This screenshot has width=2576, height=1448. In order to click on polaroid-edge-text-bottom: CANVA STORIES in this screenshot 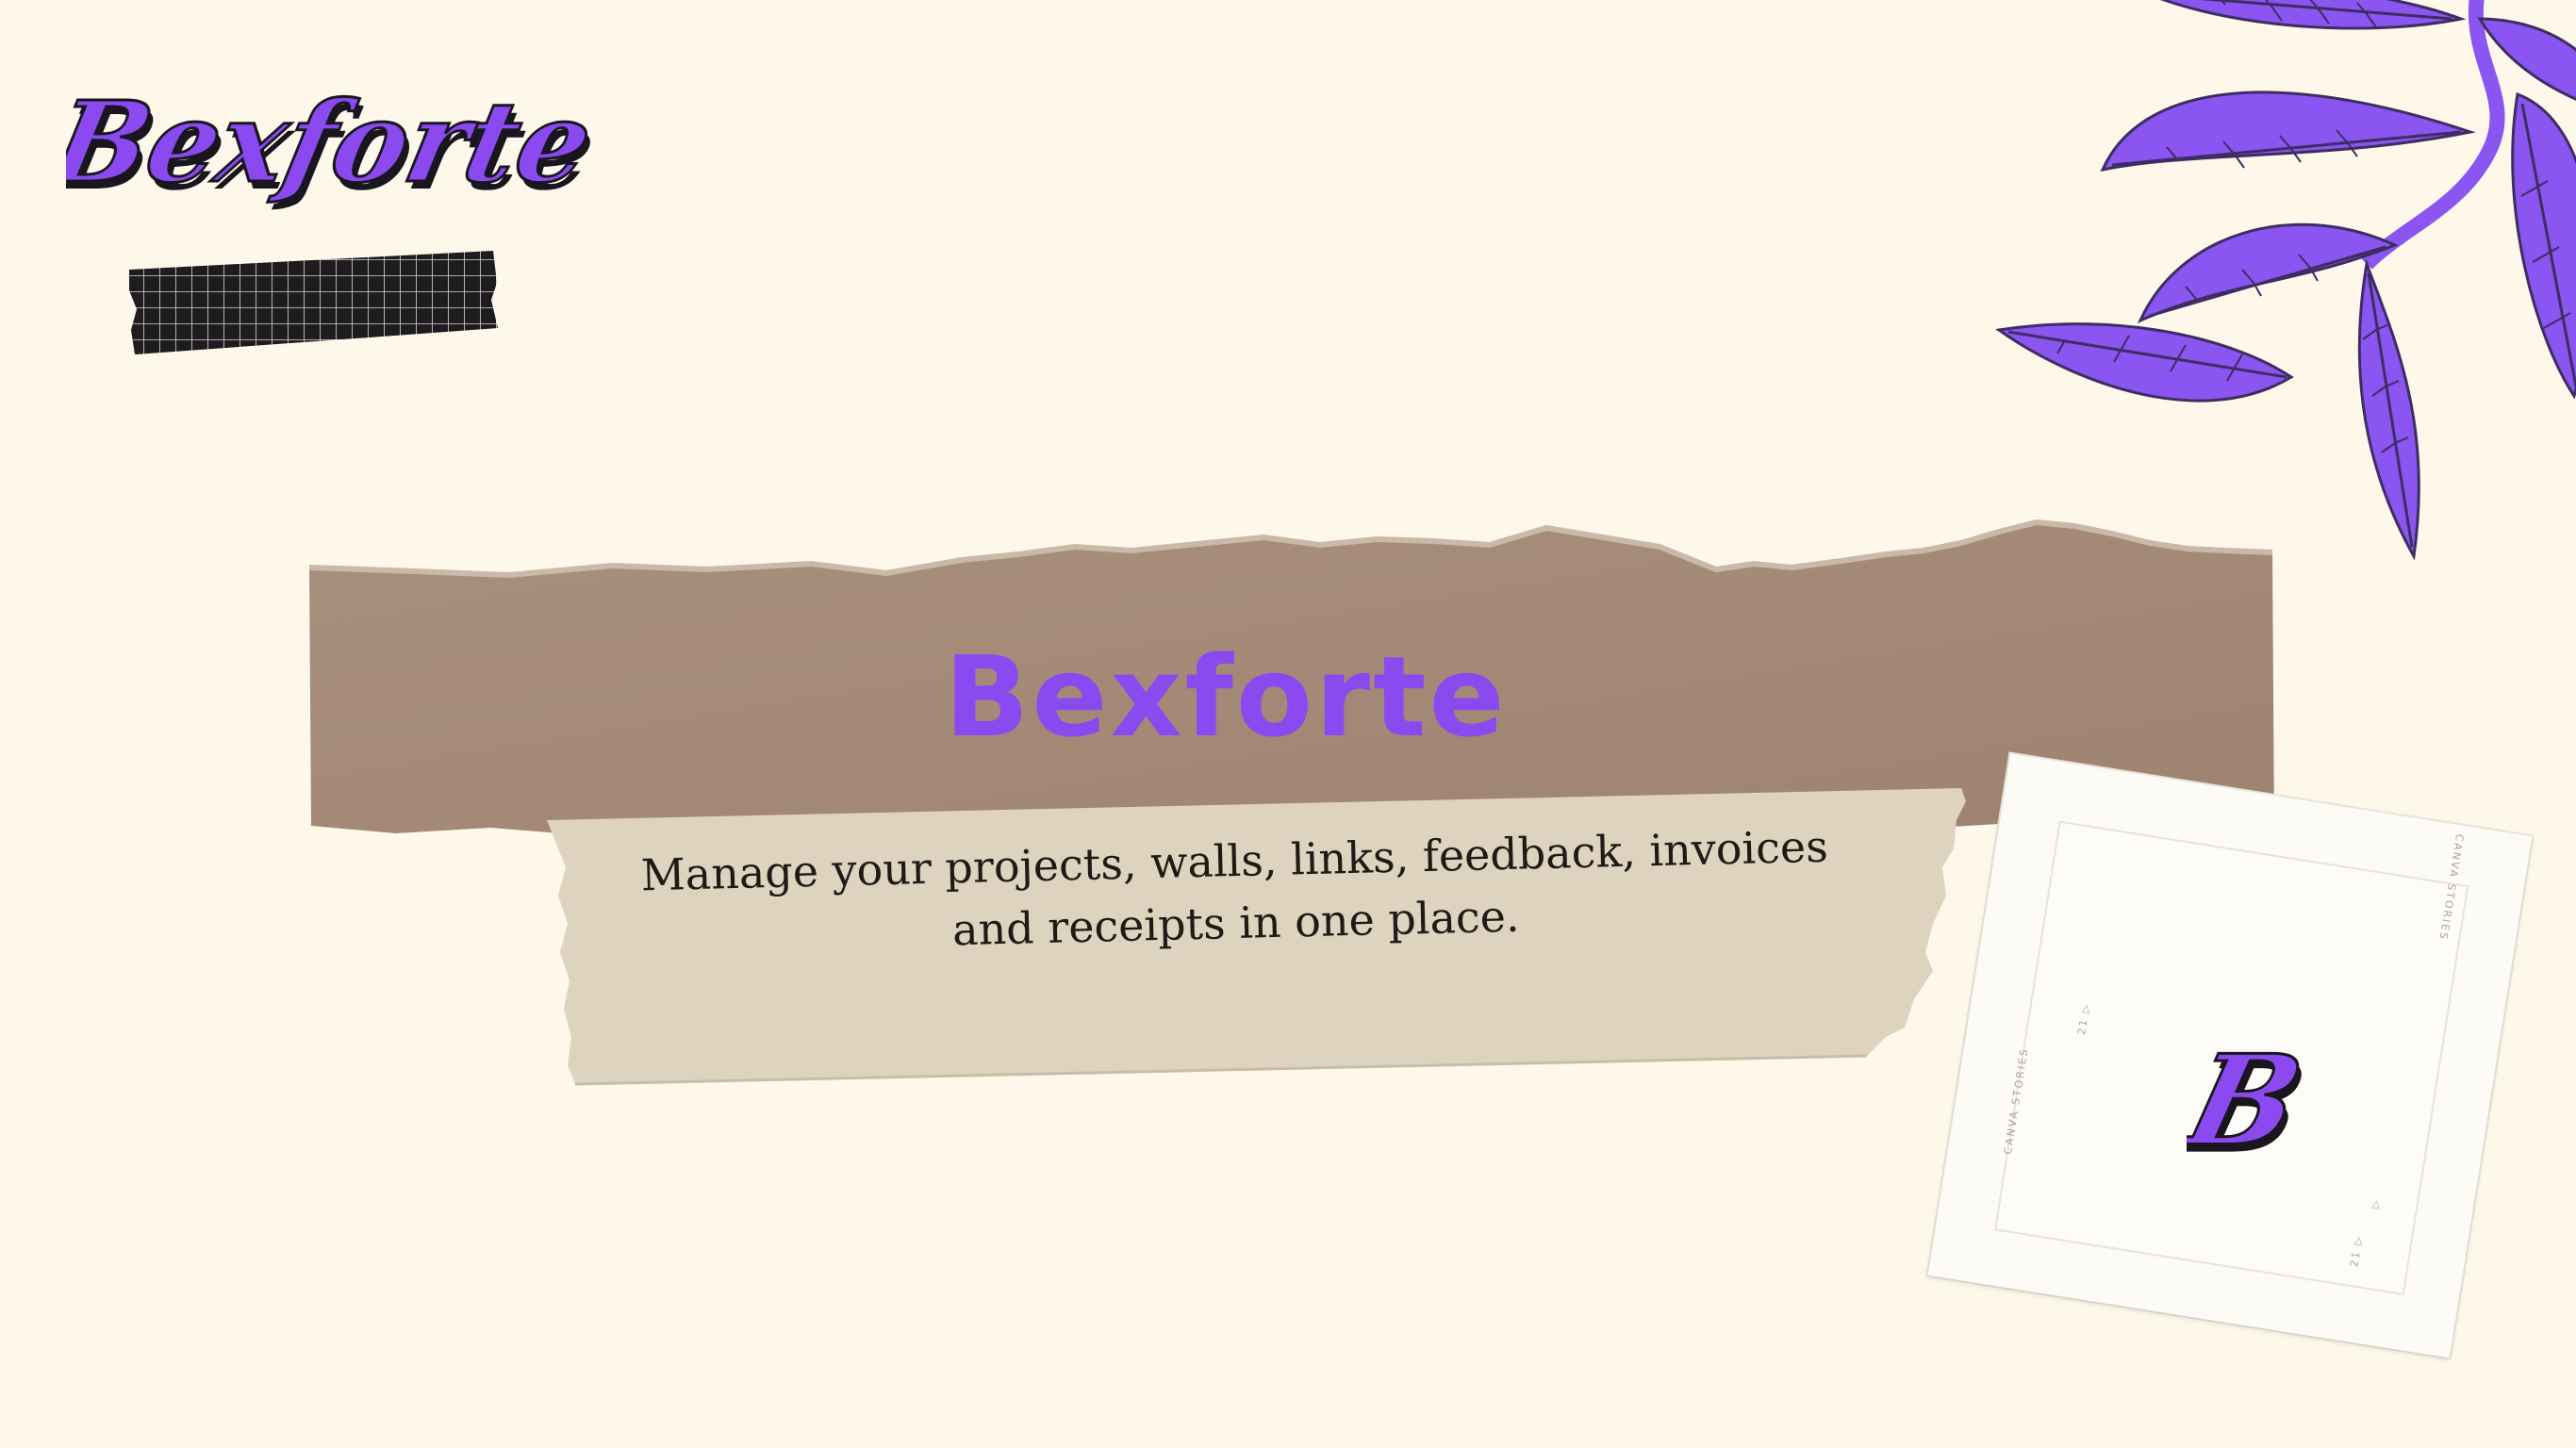, I will do `click(2016, 1101)`.